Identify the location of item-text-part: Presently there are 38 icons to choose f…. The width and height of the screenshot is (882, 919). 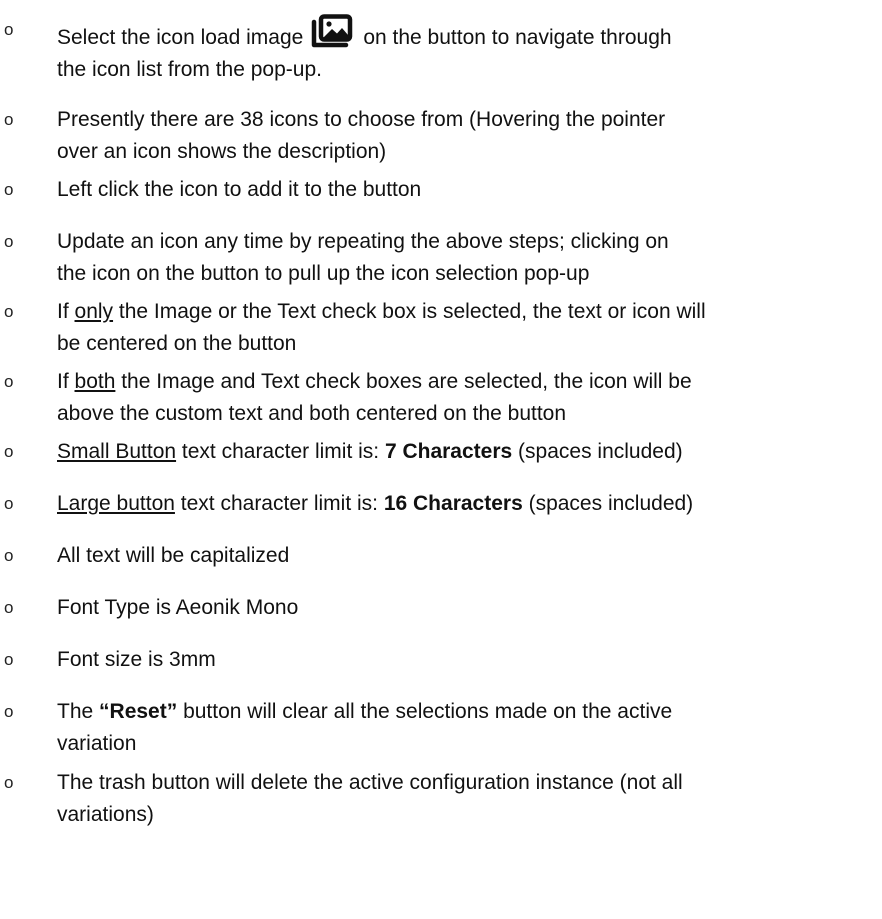
(361, 119).